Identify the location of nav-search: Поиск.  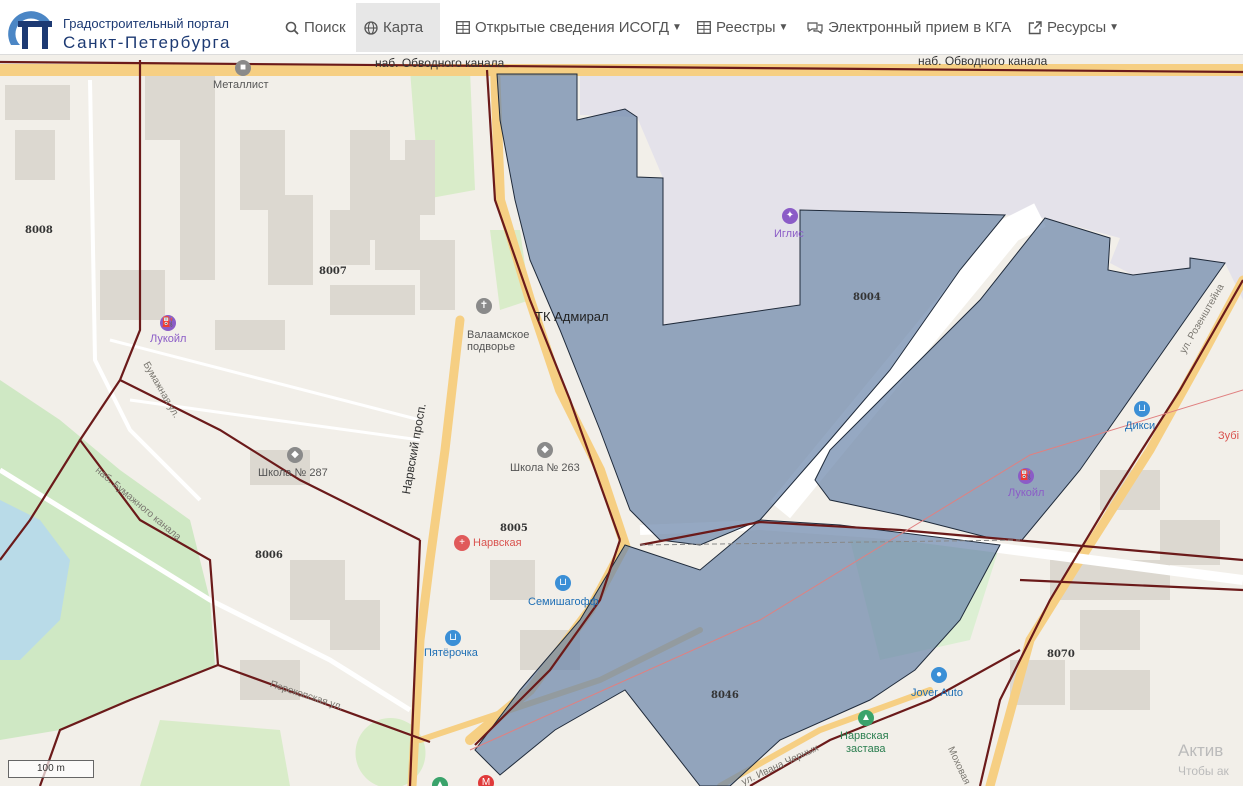
(315, 27).